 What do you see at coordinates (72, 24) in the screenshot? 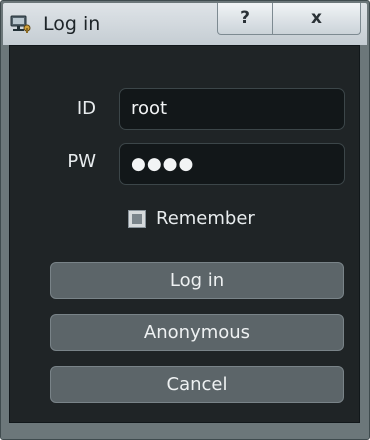
I see `window-title: Log in` at bounding box center [72, 24].